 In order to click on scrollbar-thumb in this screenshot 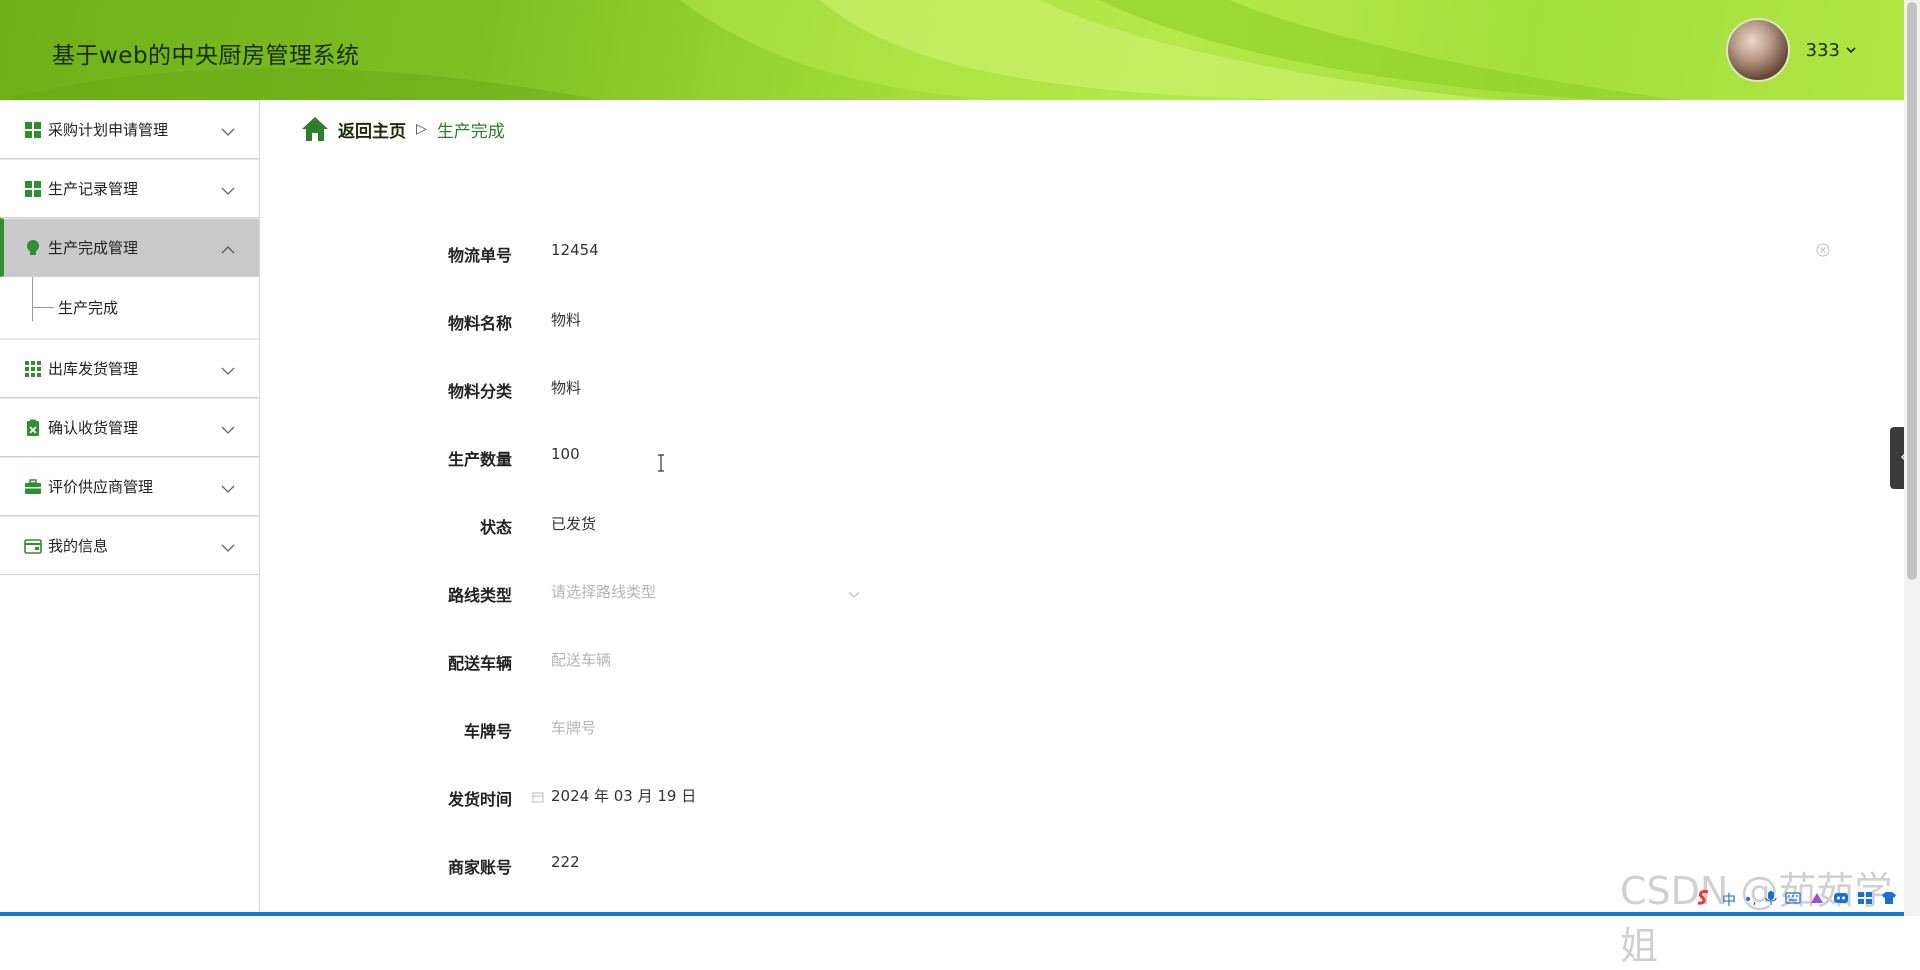, I will do `click(1912, 291)`.